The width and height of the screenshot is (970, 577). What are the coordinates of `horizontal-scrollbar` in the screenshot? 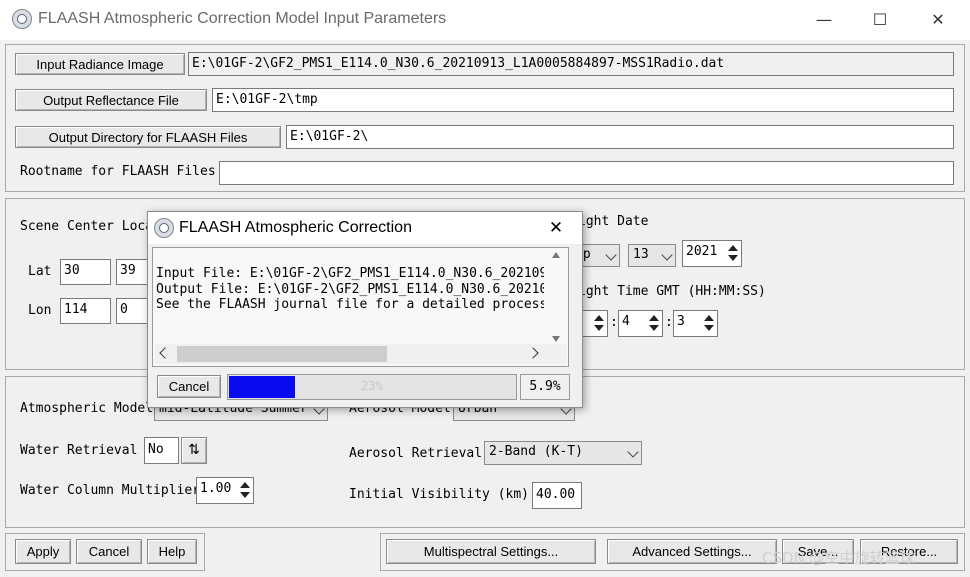 It's located at (361, 354).